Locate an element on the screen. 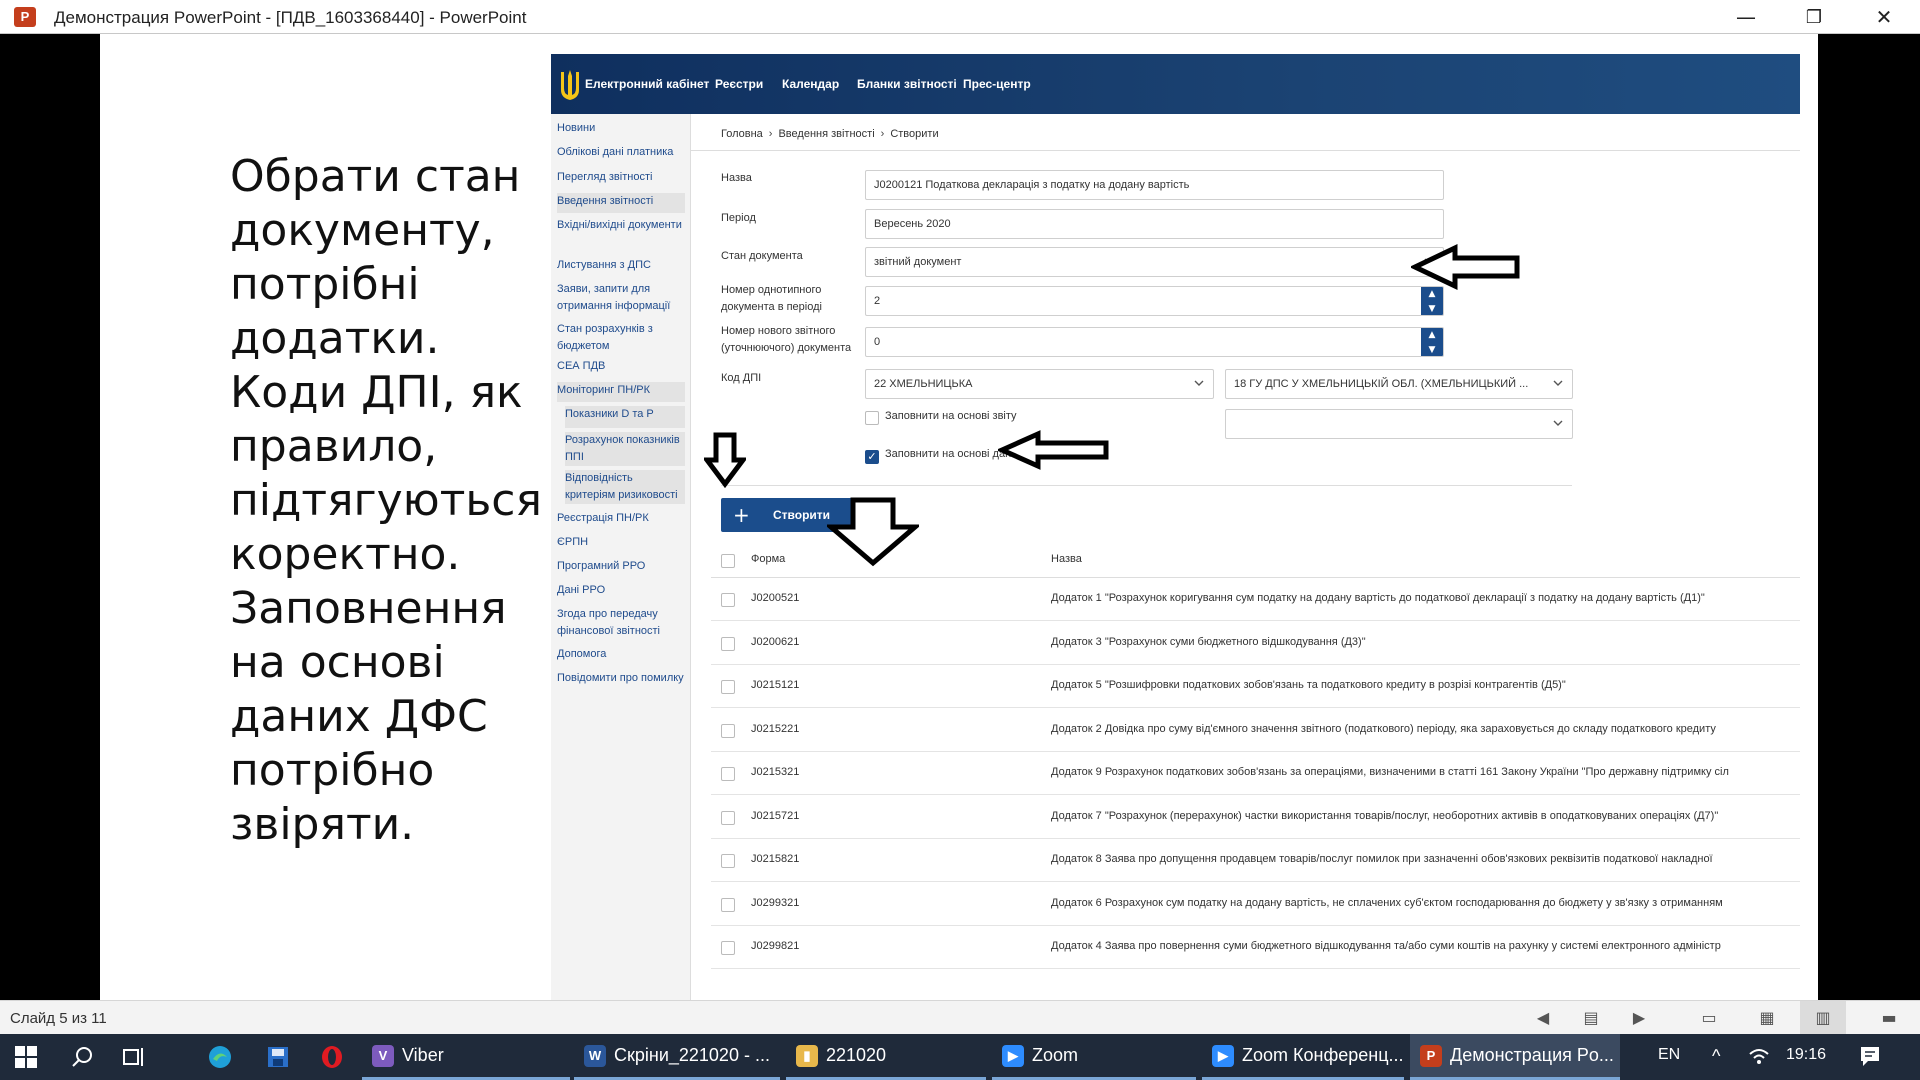 The height and width of the screenshot is (1080, 1920). word-icon: W is located at coordinates (595, 1055).